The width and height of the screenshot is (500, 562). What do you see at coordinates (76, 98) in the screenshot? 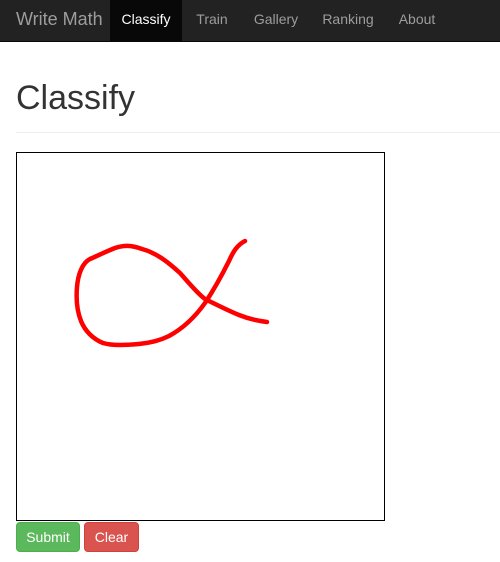
I see `page-title: Classify` at bounding box center [76, 98].